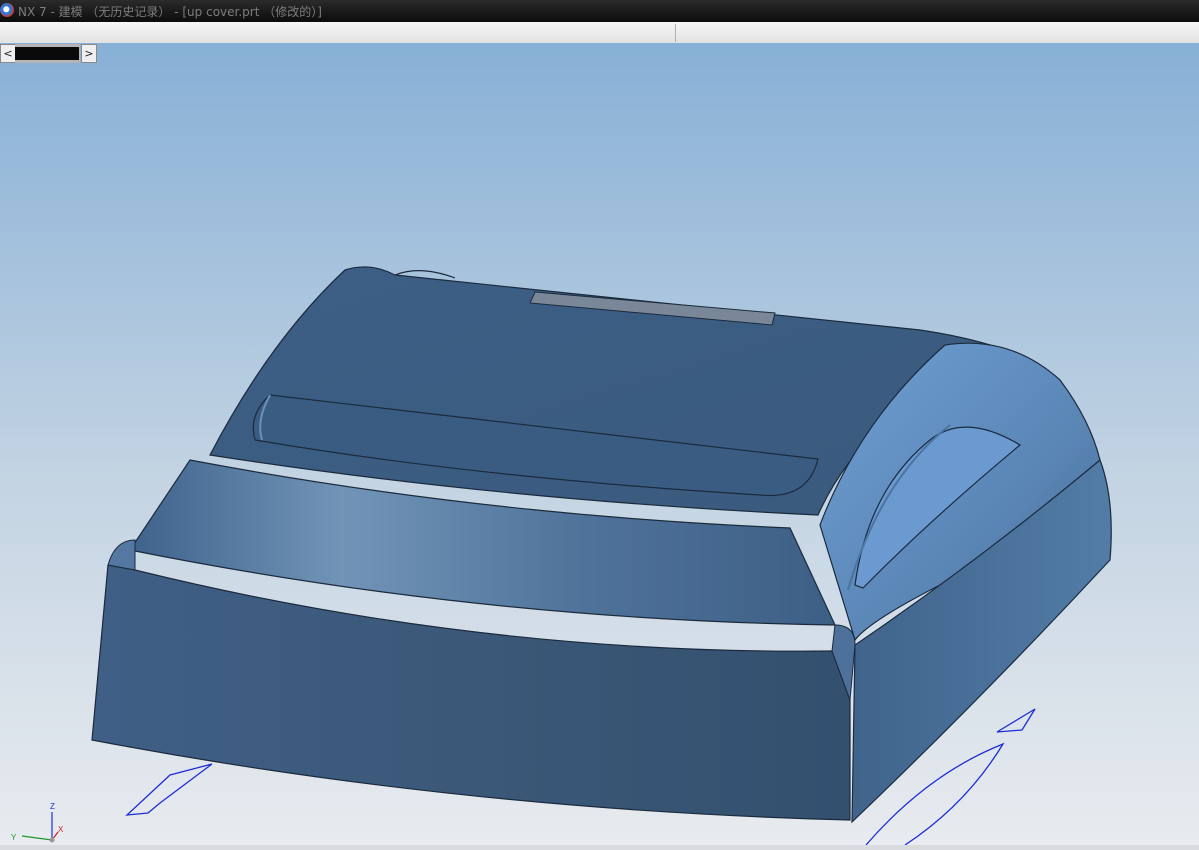 The image size is (1199, 850). Describe the element at coordinates (52, 806) in the screenshot. I see `triad-z-label: Z` at that location.